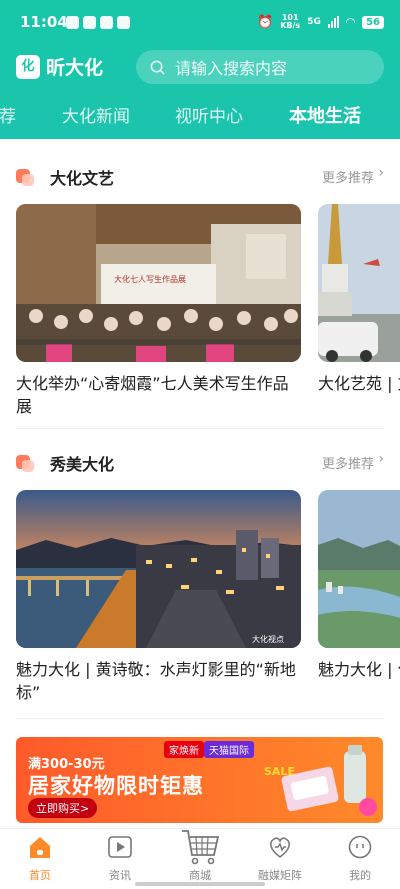  I want to click on article-title: 大化举办“心寄烟霞”七人美术写生作品展, so click(158, 395).